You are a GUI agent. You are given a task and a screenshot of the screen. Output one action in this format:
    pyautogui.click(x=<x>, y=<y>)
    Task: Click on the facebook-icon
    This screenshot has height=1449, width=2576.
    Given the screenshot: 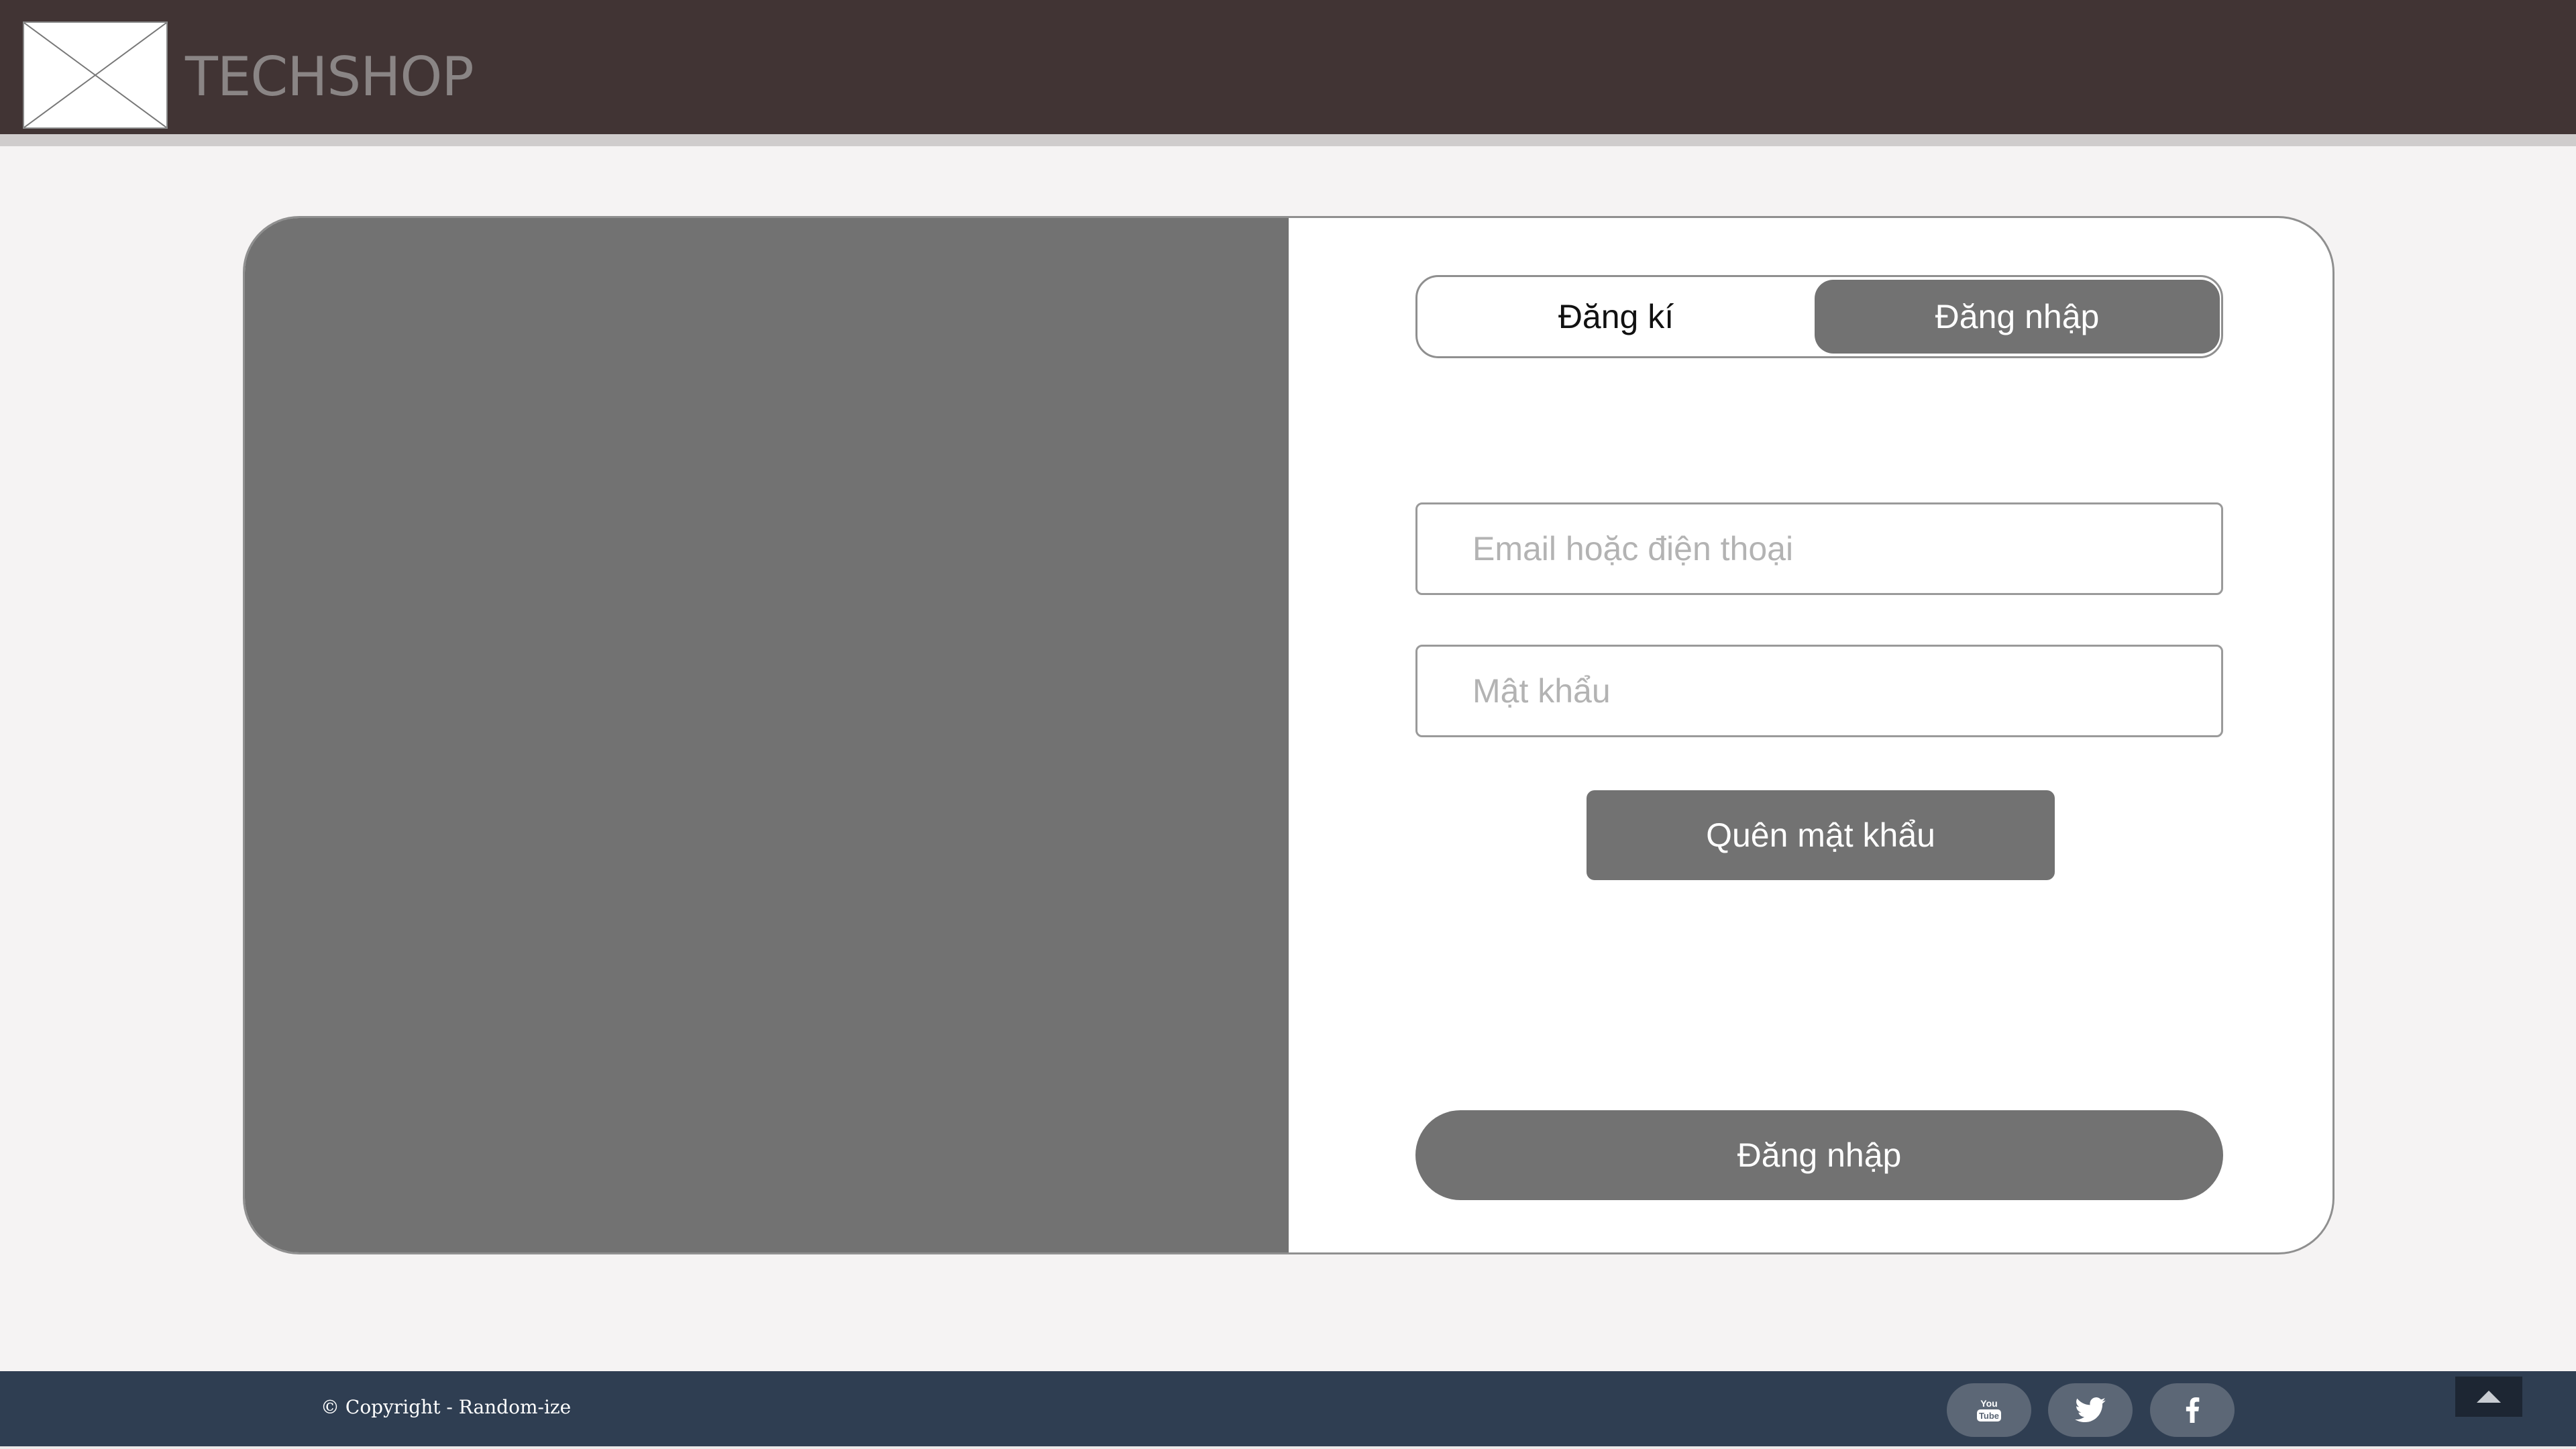 What is the action you would take?
    pyautogui.click(x=2193, y=1410)
    